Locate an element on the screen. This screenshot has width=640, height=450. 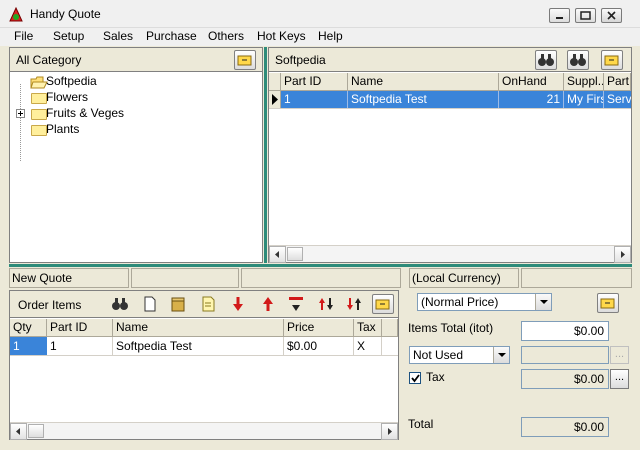
items-total-label: Items Total (itot) is located at coordinates (451, 328).